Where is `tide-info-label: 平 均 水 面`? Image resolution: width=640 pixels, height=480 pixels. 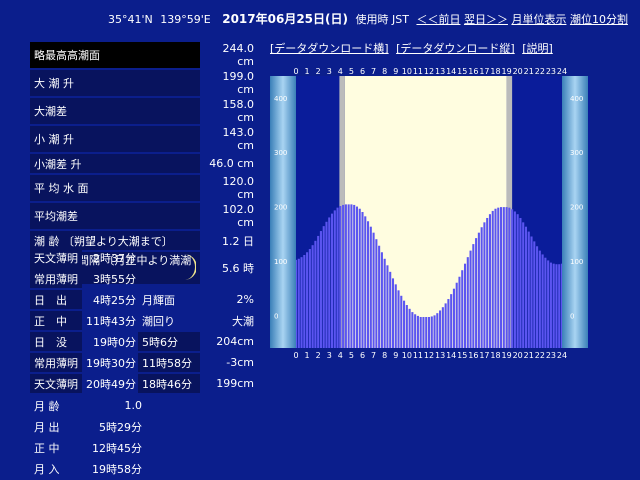 tide-info-label: 平 均 水 面 is located at coordinates (115, 188).